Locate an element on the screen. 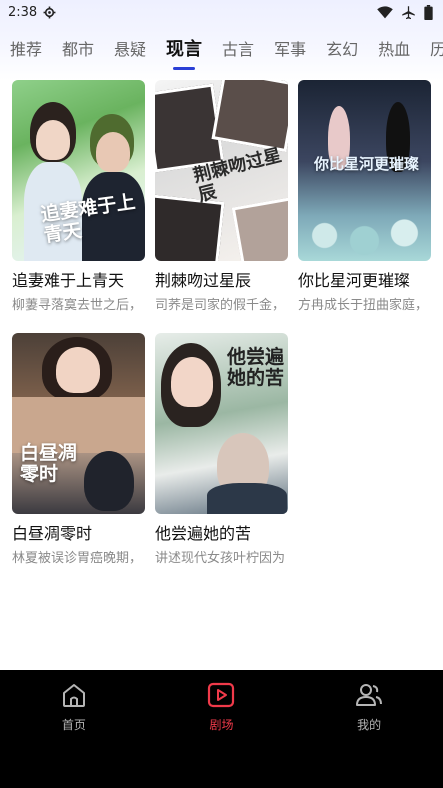  home-icon is located at coordinates (73, 695).